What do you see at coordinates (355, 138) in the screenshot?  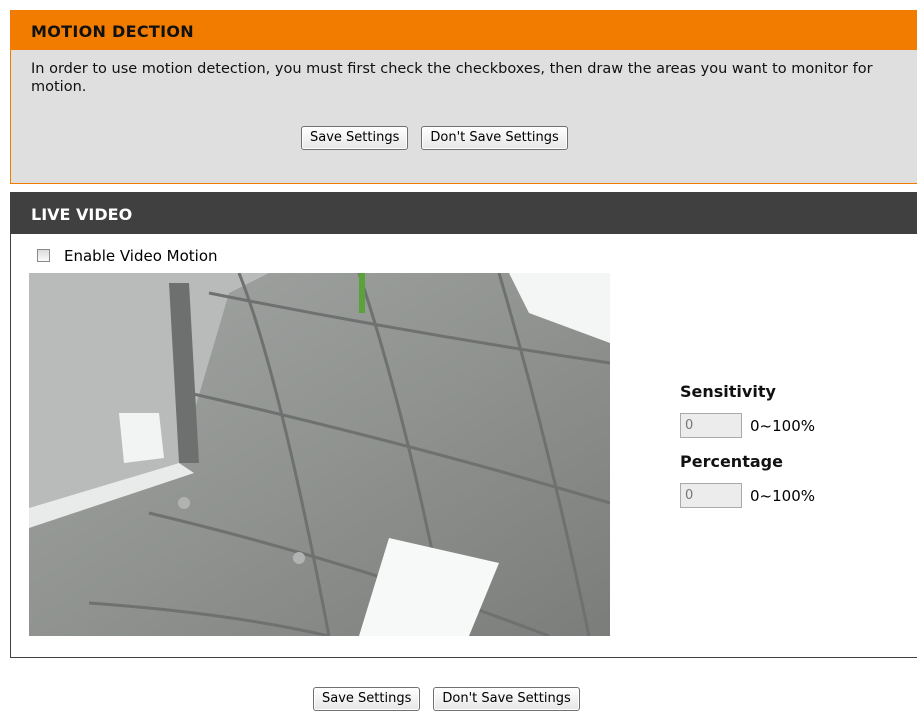 I see `save-settings-button-top: Save Settings` at bounding box center [355, 138].